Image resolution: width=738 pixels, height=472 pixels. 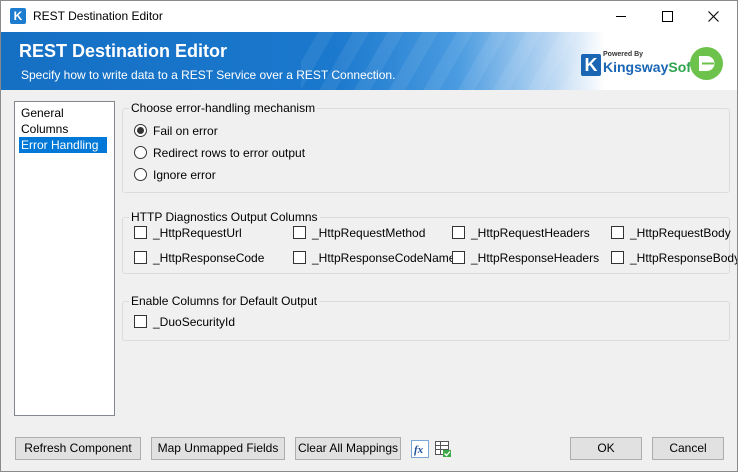 What do you see at coordinates (218, 448) in the screenshot?
I see `map-unmapped-fields-button: Map Unmapped Fields` at bounding box center [218, 448].